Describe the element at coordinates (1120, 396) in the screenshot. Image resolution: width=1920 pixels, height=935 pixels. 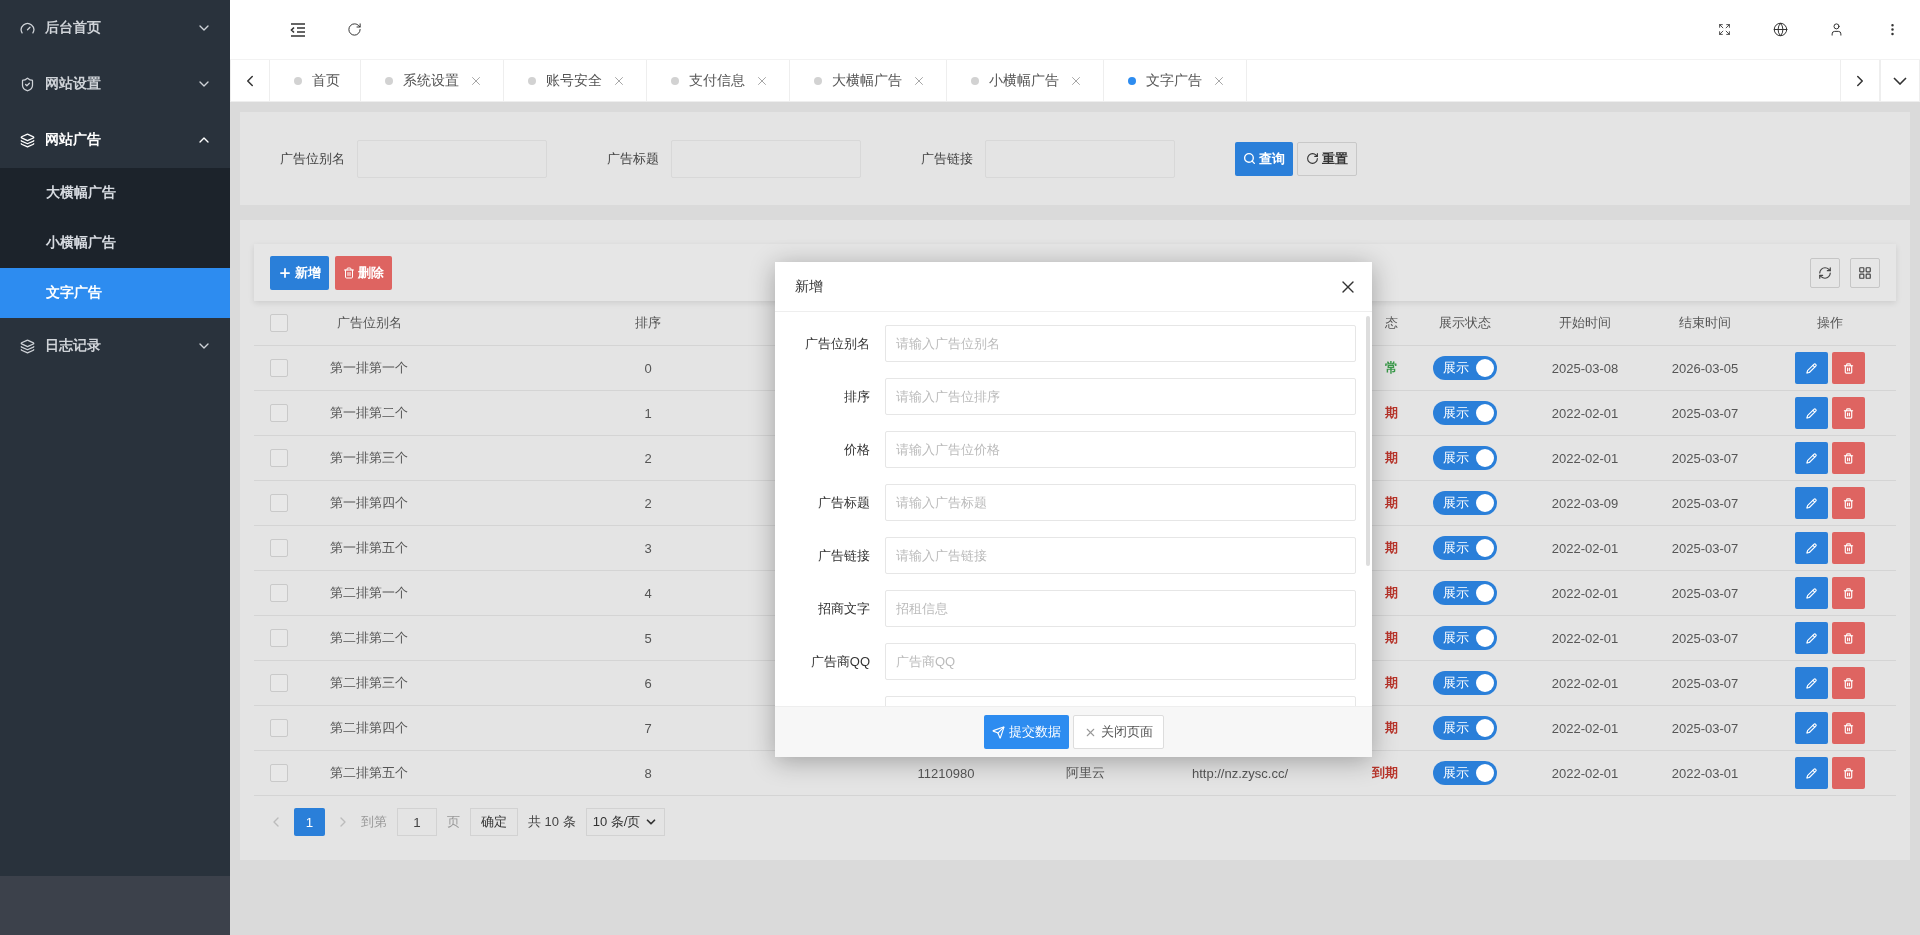
I see `input-field: 请输入广告位排序` at that location.